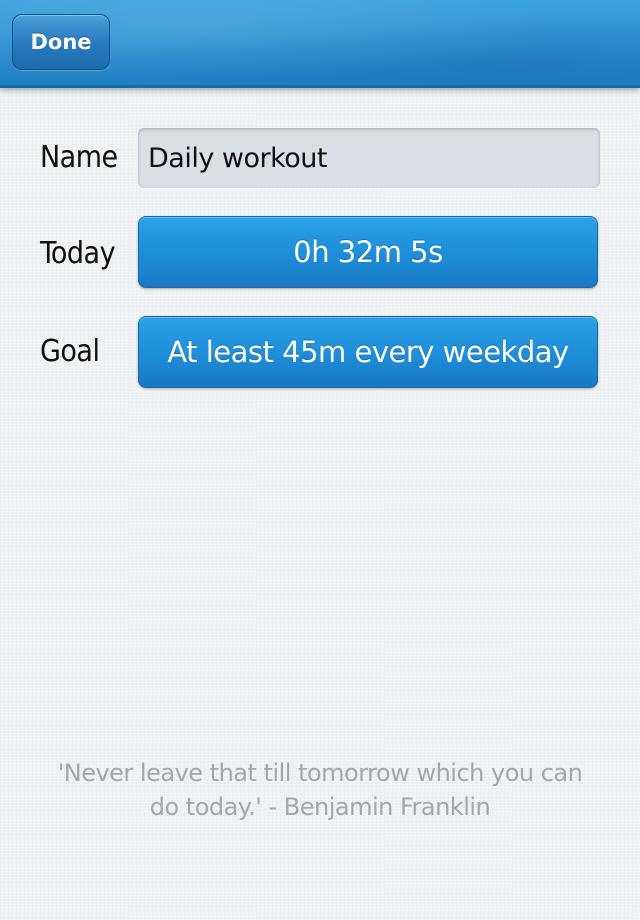 This screenshot has width=640, height=920. What do you see at coordinates (368, 352) in the screenshot?
I see `goal-button: At least 45m every weekday` at bounding box center [368, 352].